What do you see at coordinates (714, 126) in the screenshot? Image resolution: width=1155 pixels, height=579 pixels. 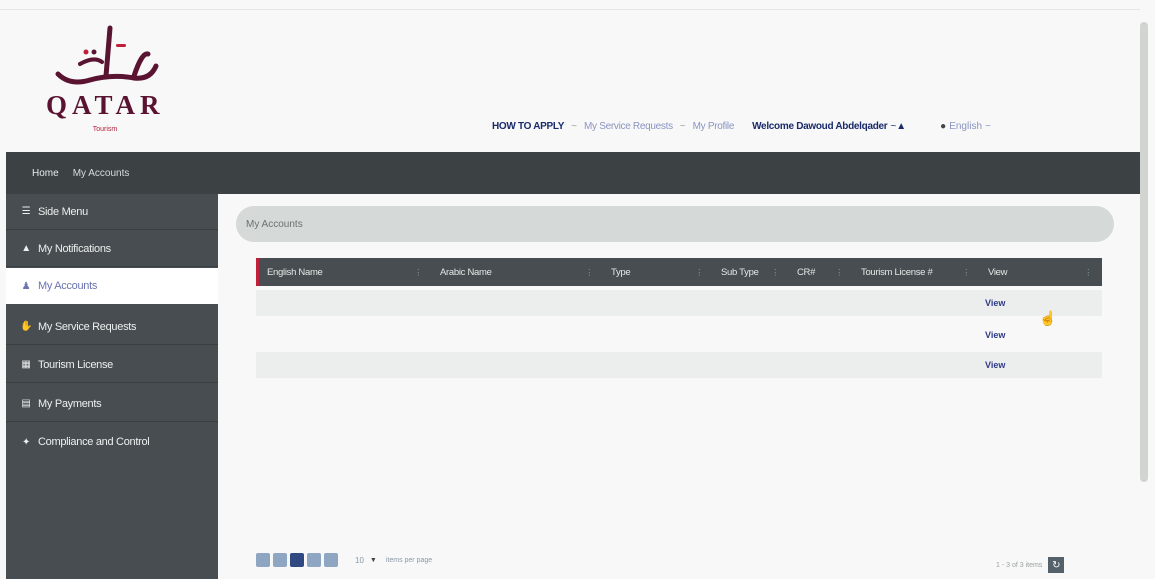 I see `profile-link: My Profile` at bounding box center [714, 126].